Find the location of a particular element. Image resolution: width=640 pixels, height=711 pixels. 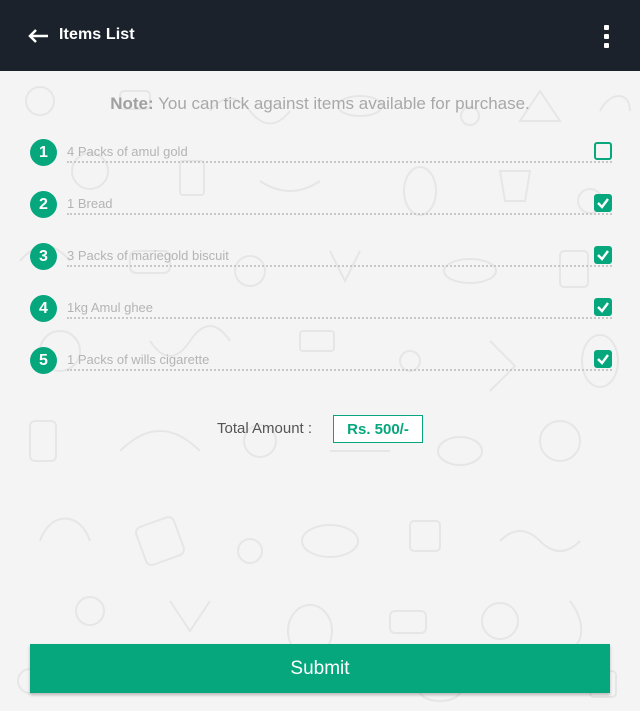

back-button is located at coordinates (39, 36).